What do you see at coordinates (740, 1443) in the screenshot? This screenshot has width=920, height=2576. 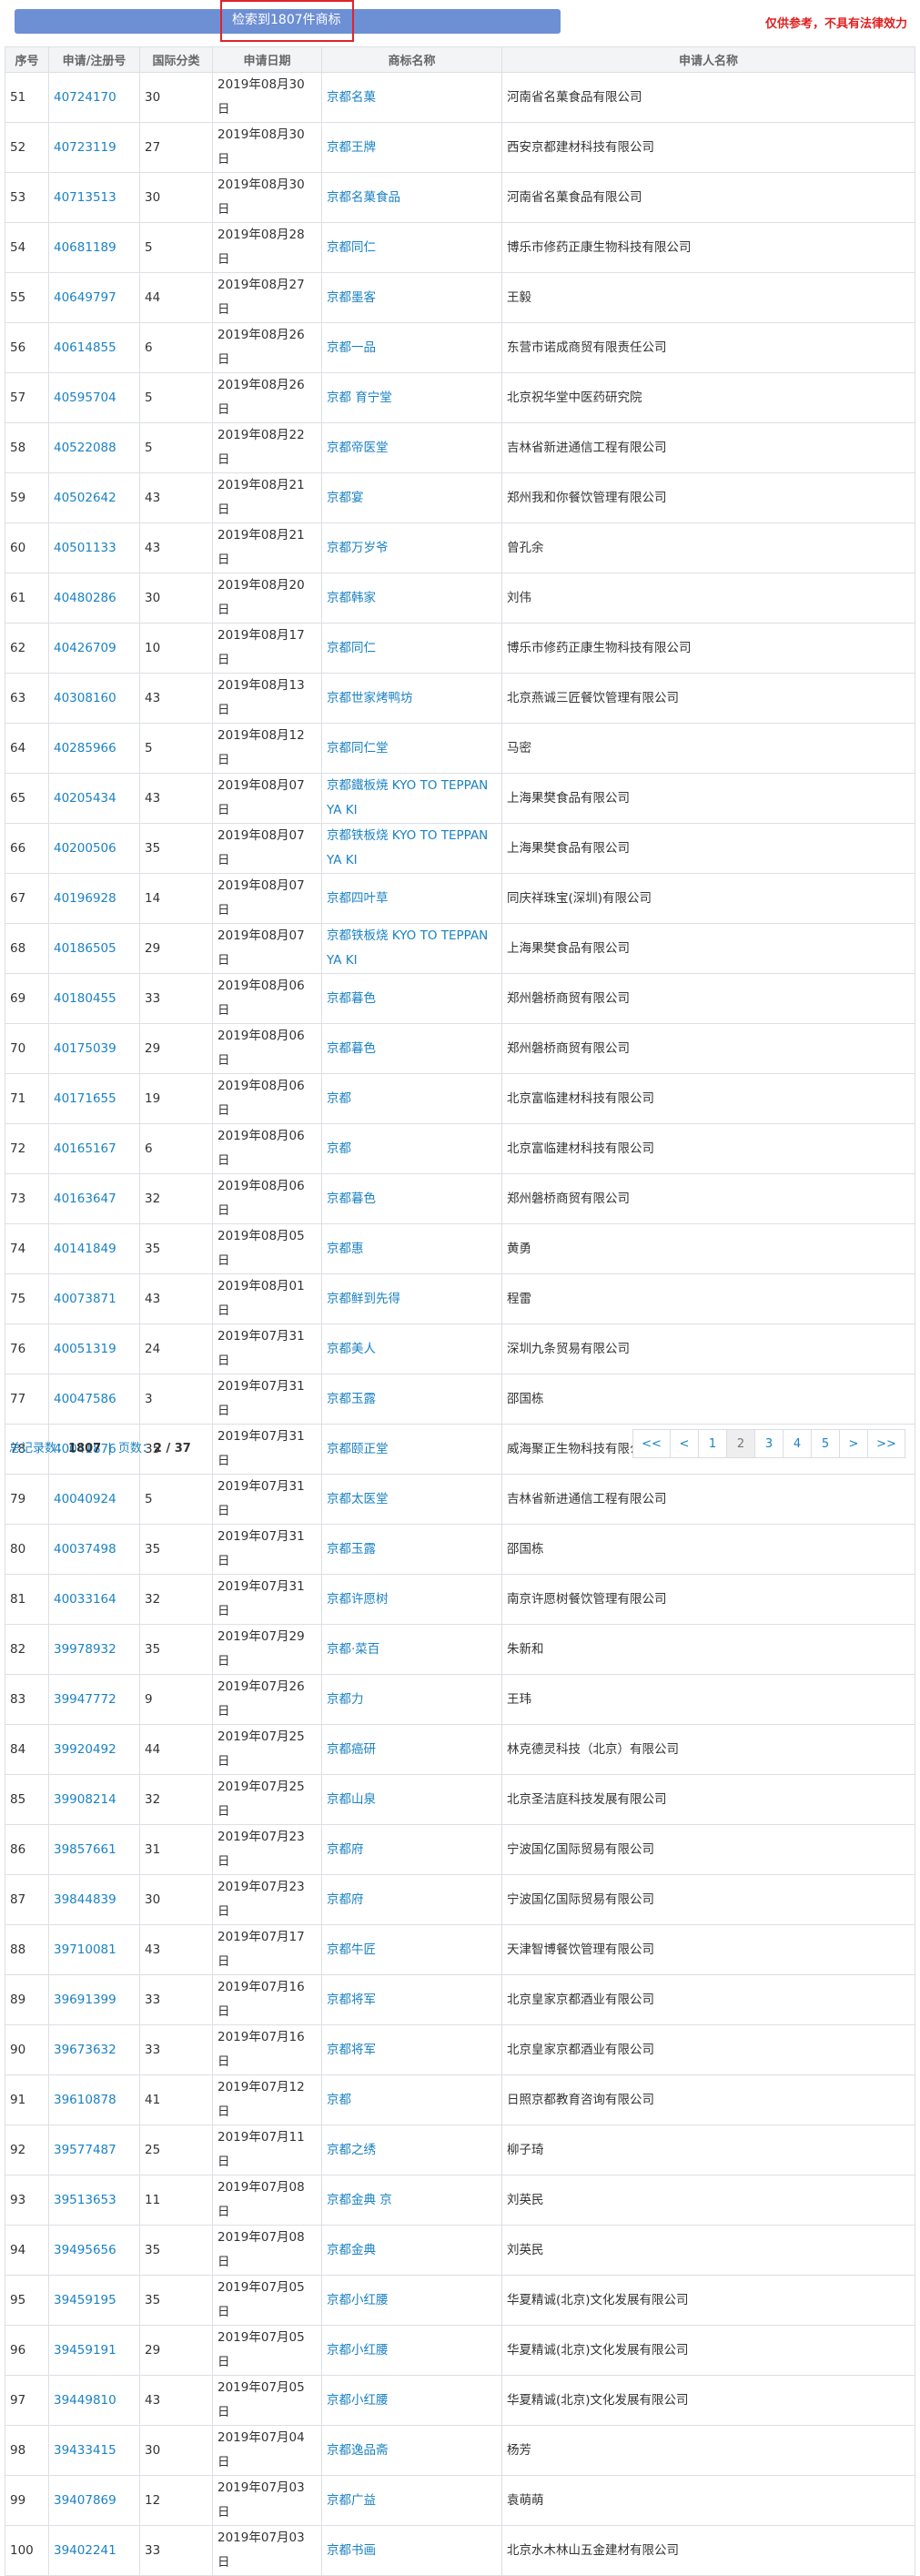 I see `page-button-2-current: 2` at bounding box center [740, 1443].